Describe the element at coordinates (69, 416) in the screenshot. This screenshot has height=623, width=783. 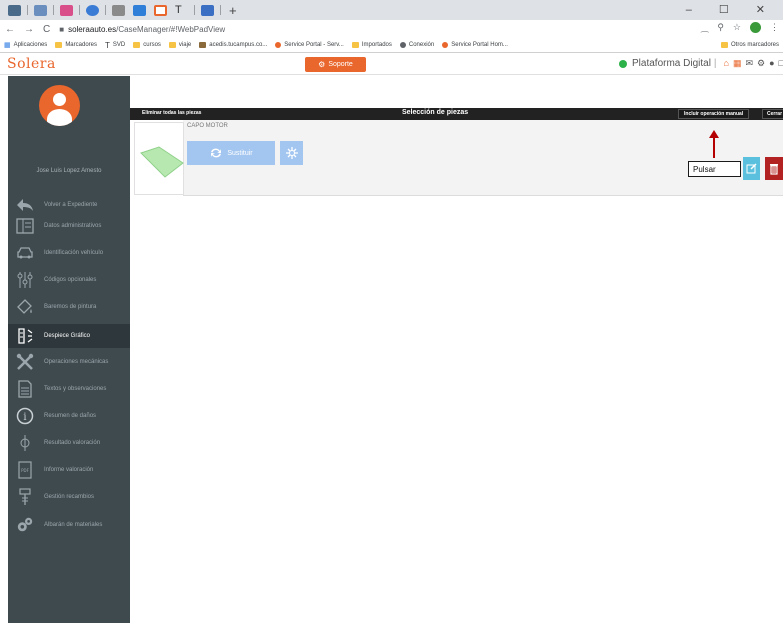
I see `sidebar-item-resumen: i Resumen de daños` at that location.